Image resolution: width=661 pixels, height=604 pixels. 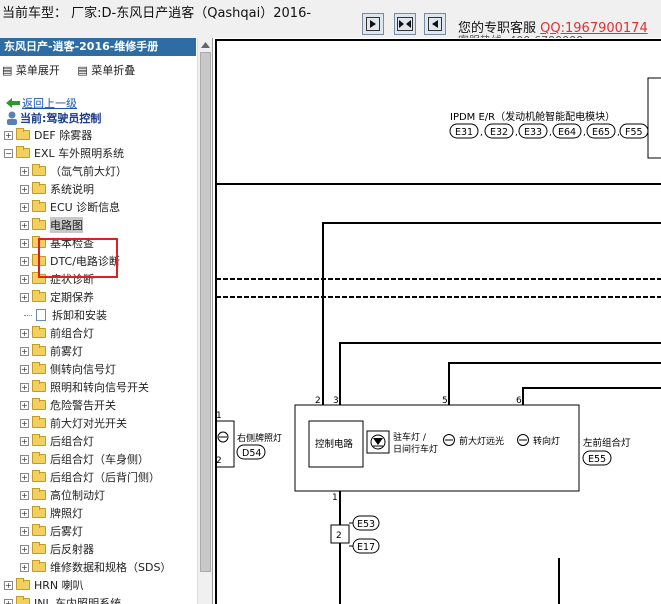 I want to click on tree-item-license-lamp: + 牌照灯, so click(x=51, y=513).